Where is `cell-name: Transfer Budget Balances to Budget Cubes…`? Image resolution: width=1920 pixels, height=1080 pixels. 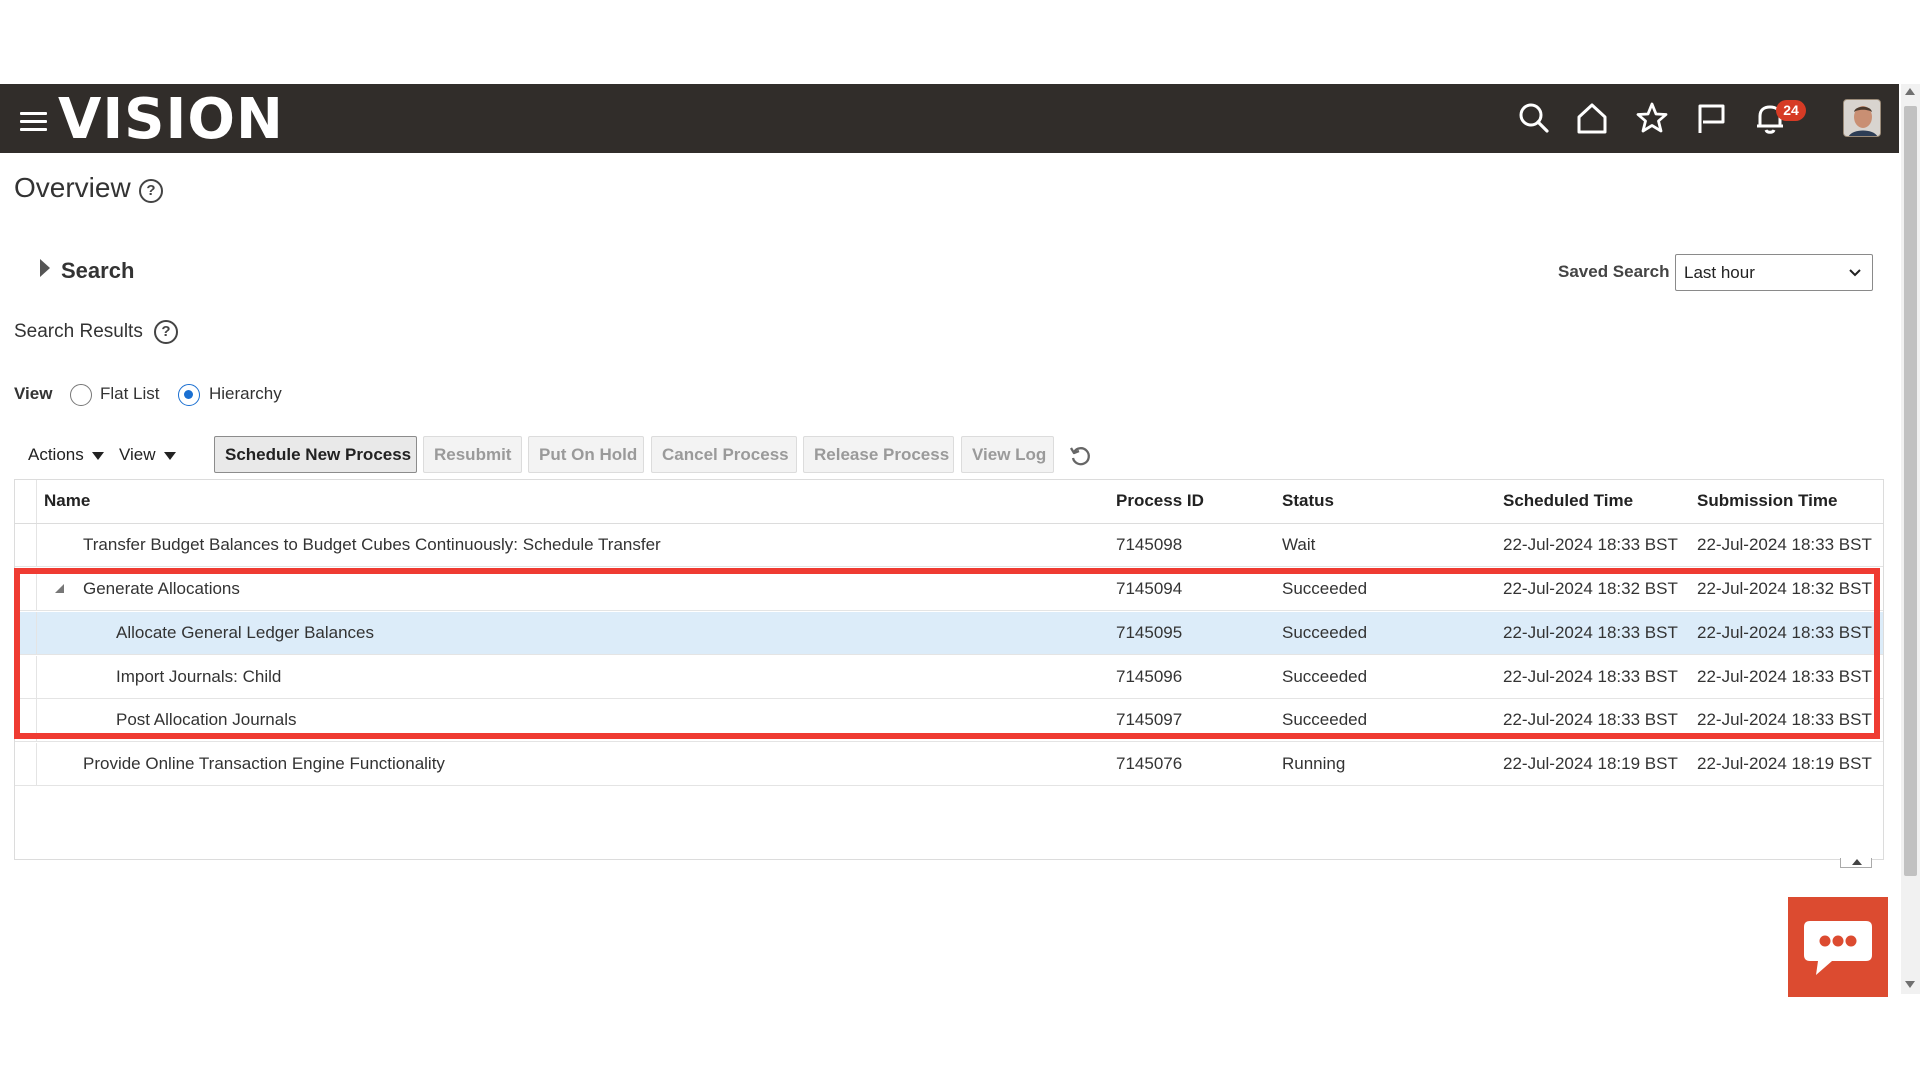 cell-name: Transfer Budget Balances to Budget Cubes… is located at coordinates (372, 545).